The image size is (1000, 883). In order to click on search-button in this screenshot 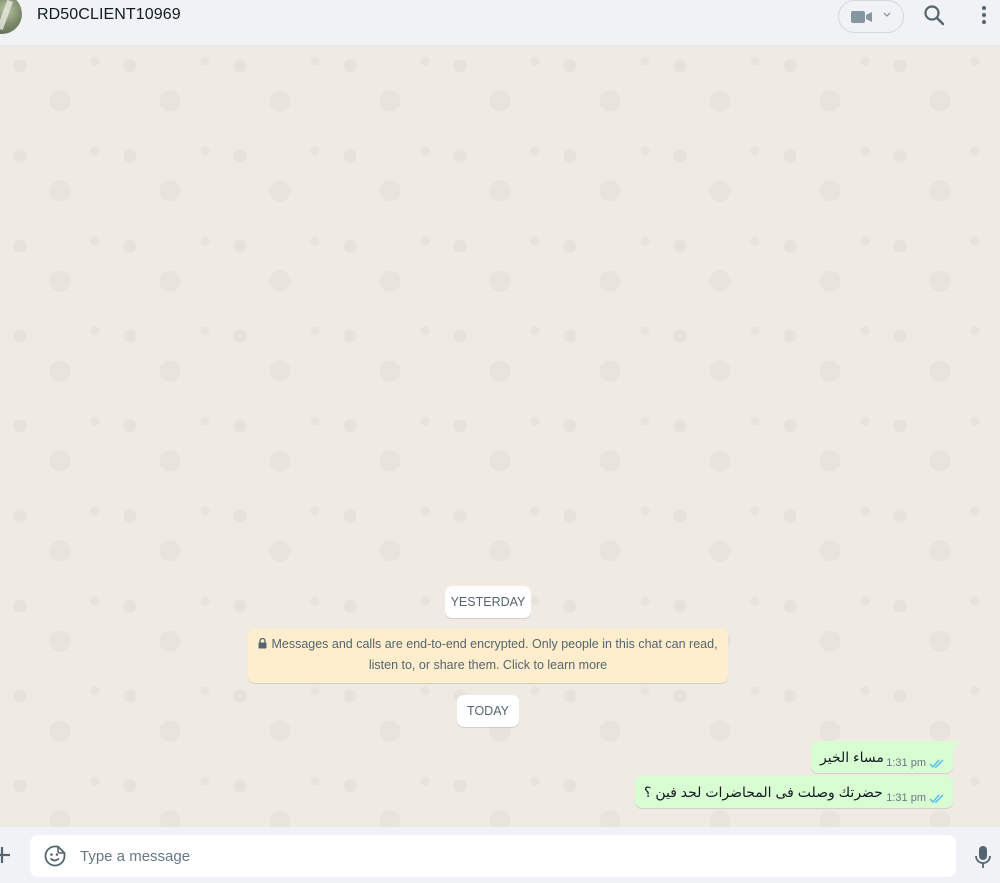, I will do `click(934, 15)`.